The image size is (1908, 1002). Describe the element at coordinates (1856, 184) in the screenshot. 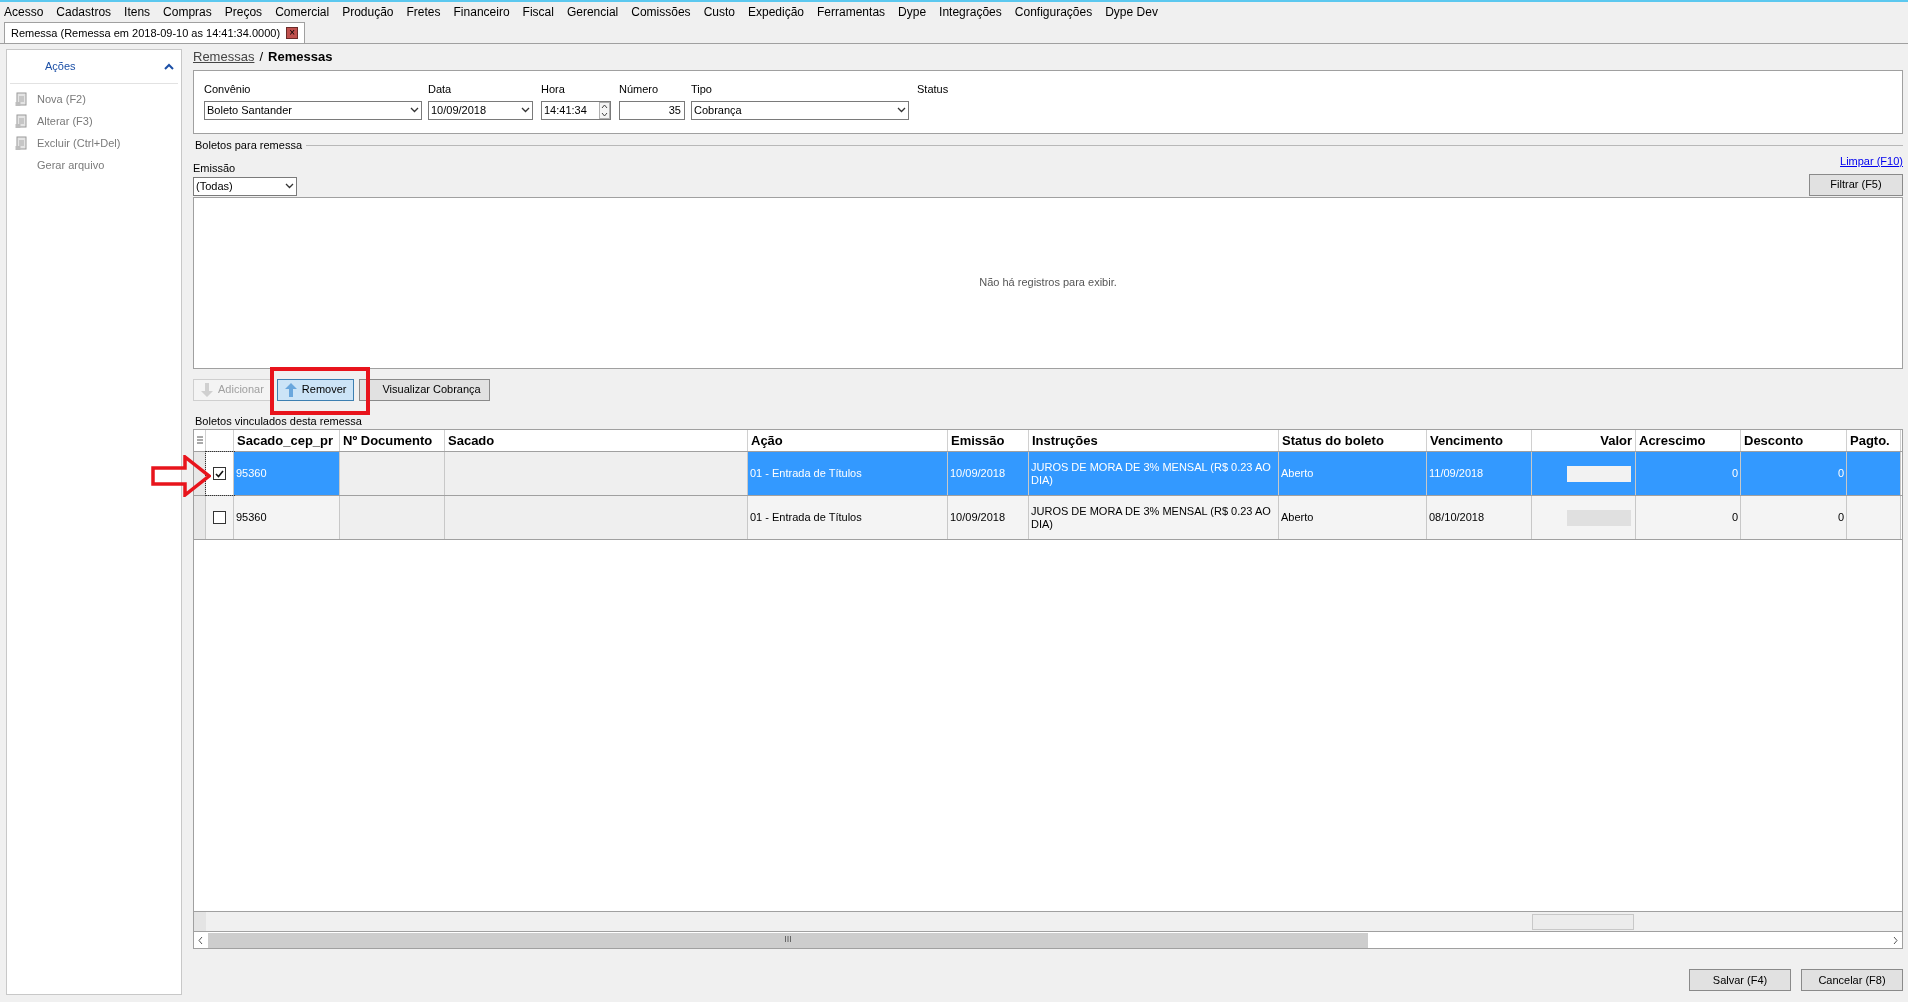

I see `filter-button: Filtrar (F5)` at that location.